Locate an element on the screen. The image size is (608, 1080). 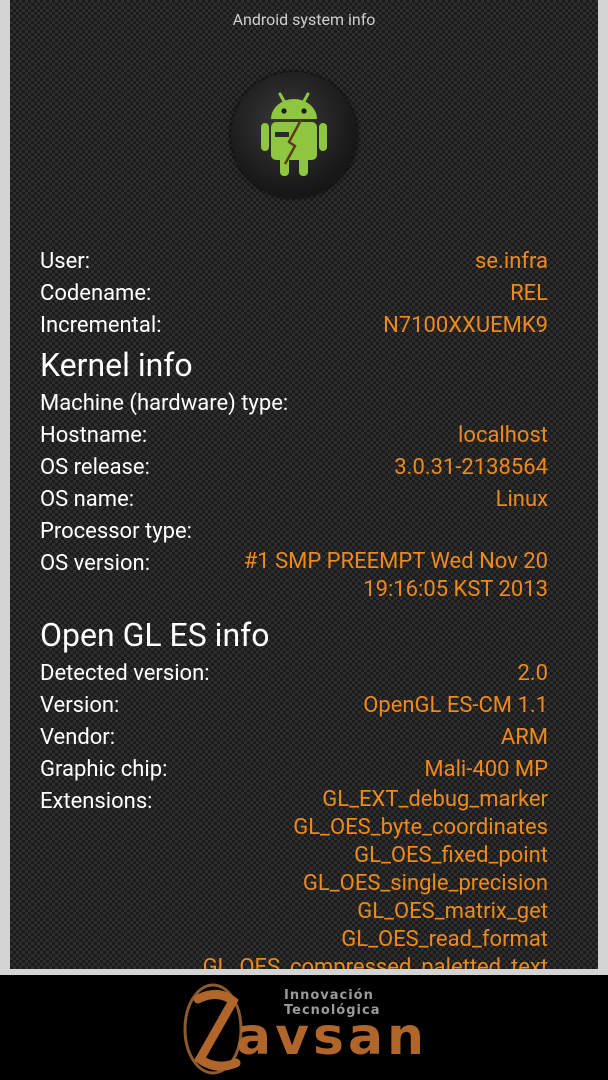
kernel-info-heading: Kernel info is located at coordinates (116, 365).